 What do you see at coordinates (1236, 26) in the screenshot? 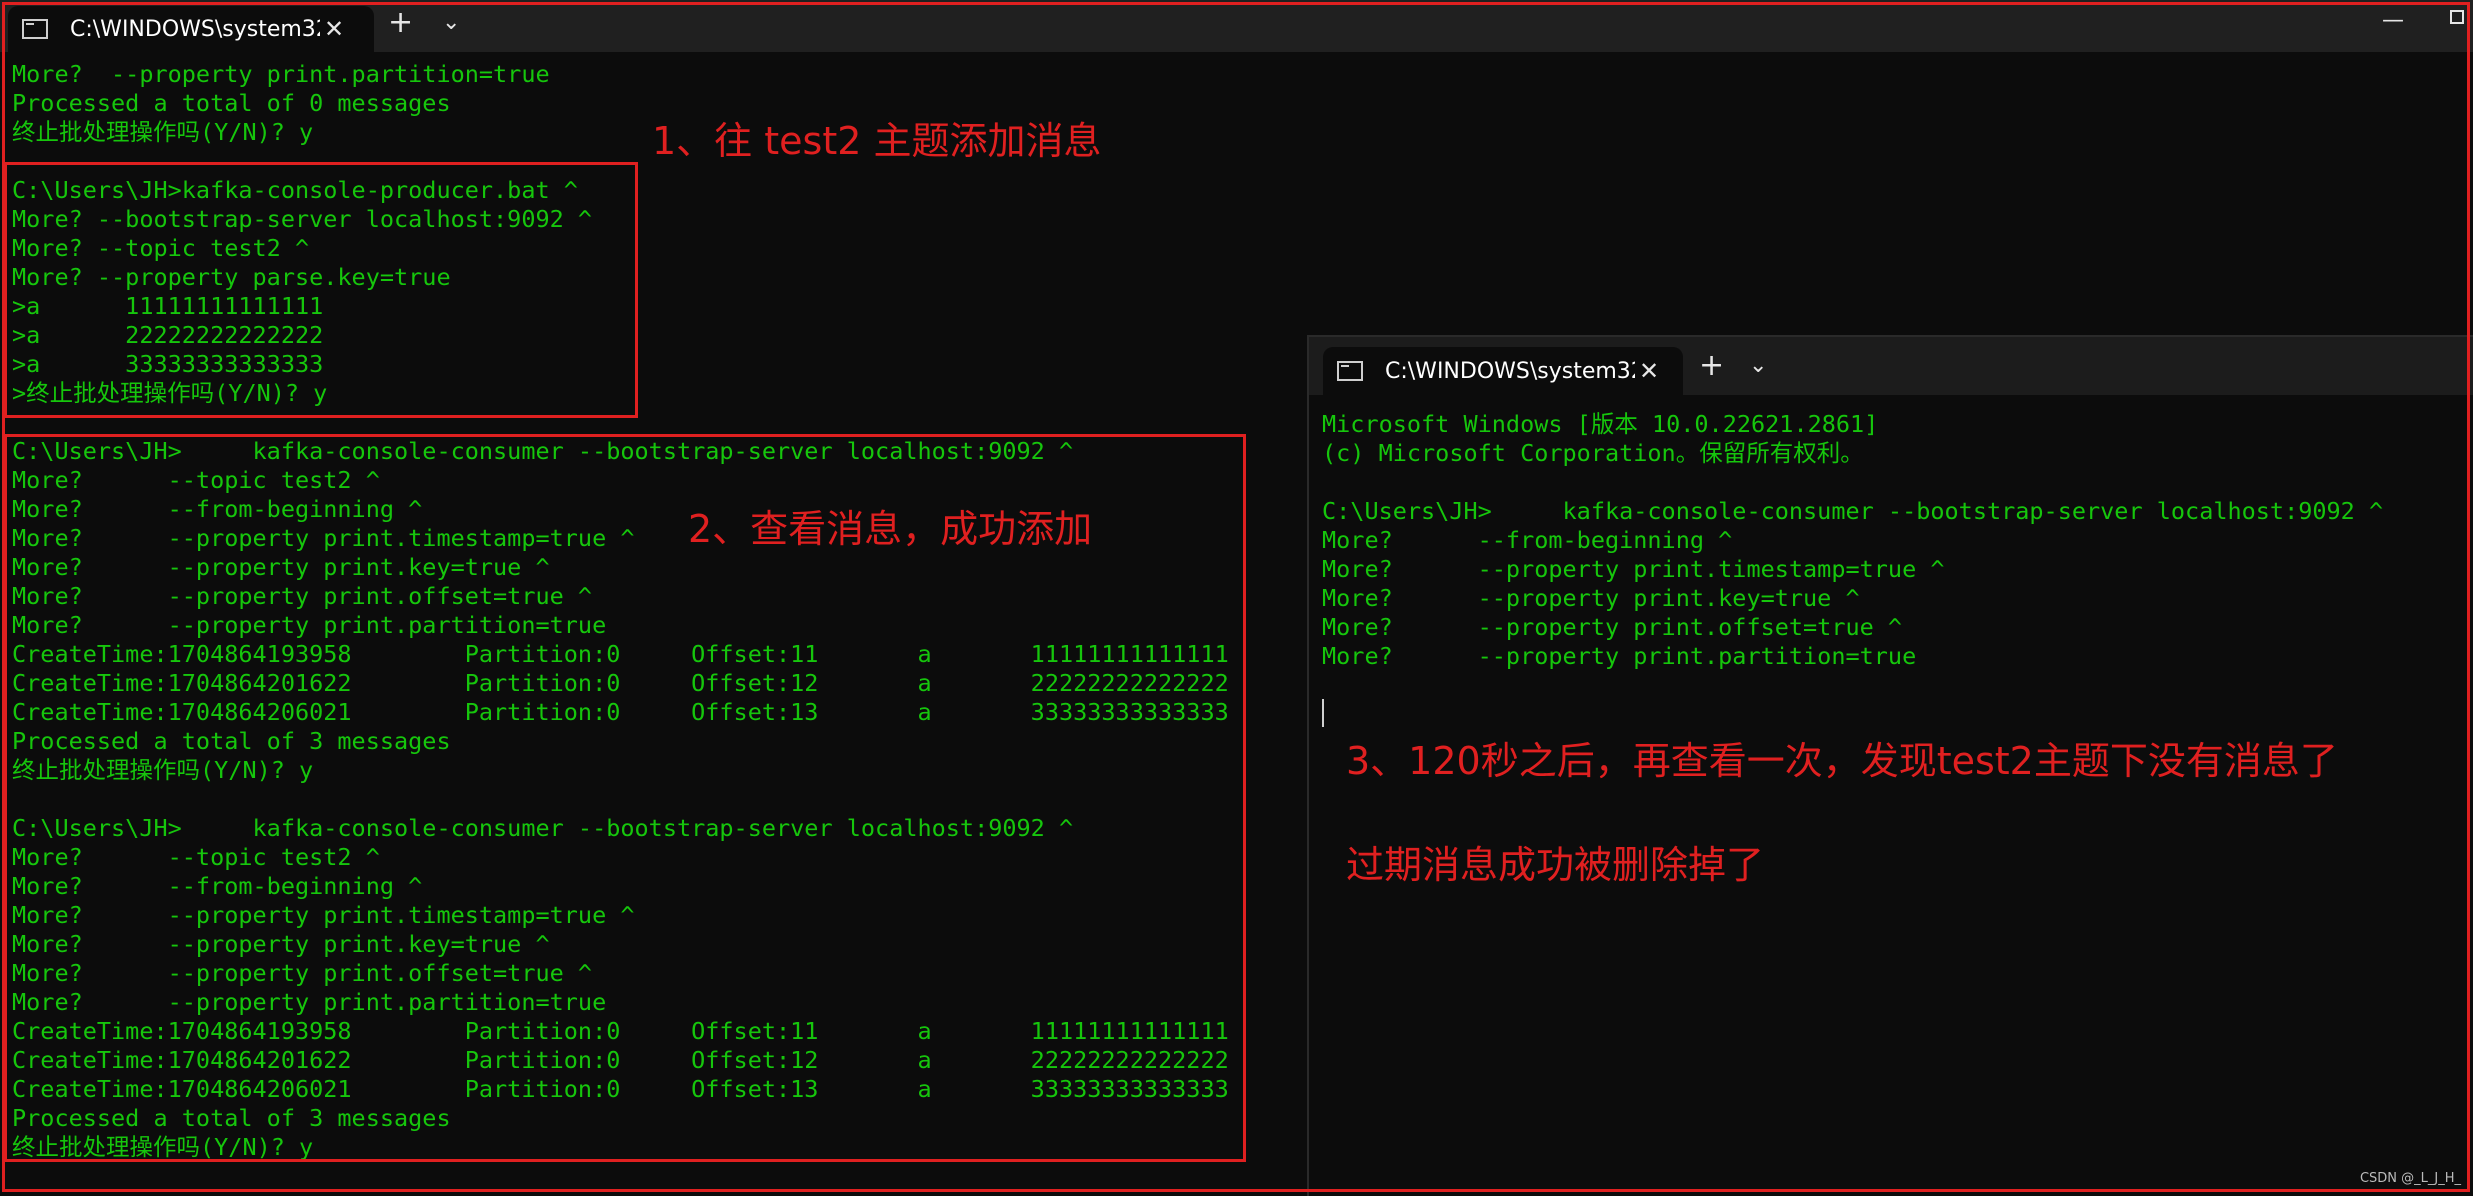
I see `title-bar: C:\WINDOWS\system32\cmd.exe ✕ + ⌄ —` at bounding box center [1236, 26].